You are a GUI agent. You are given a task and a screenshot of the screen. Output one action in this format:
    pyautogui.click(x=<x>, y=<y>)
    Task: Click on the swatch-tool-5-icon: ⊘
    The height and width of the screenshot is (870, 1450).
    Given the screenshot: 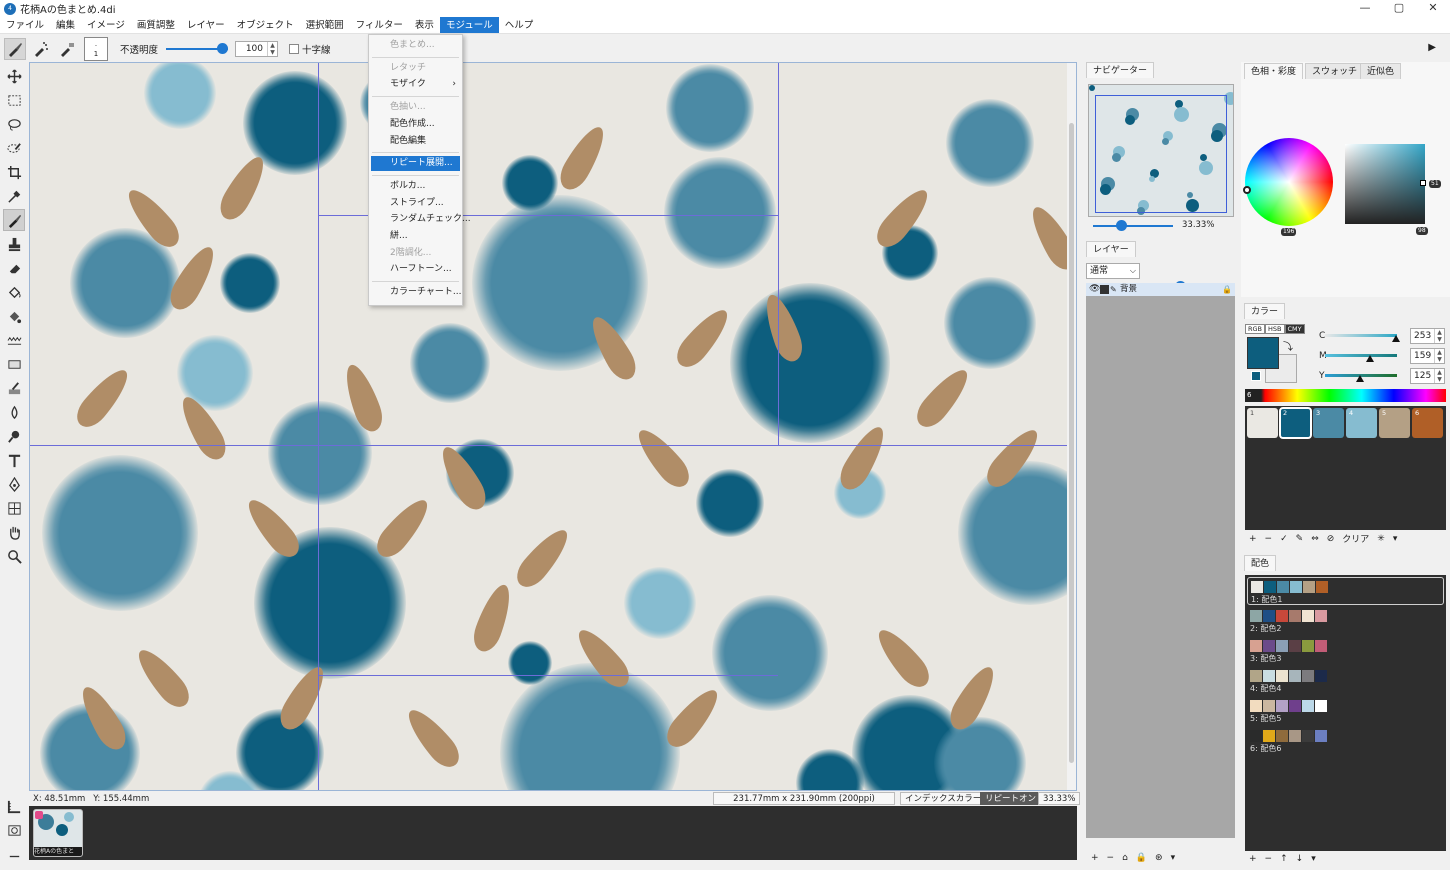 What is the action you would take?
    pyautogui.click(x=1331, y=539)
    